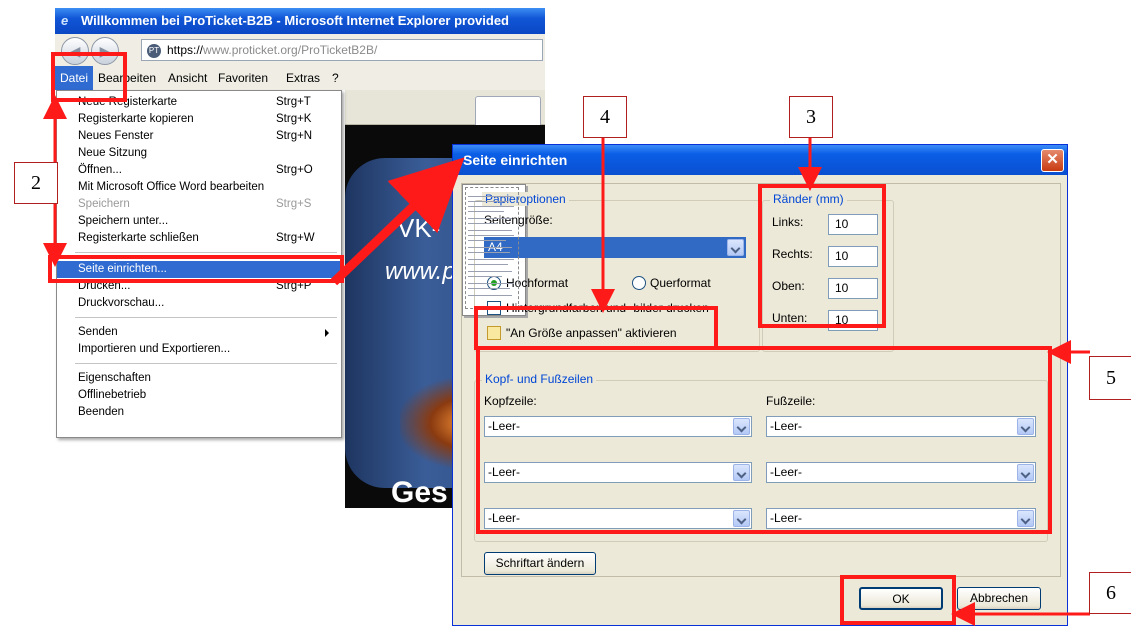 Image resolution: width=1131 pixels, height=626 pixels. What do you see at coordinates (397, 221) in the screenshot?
I see `arrow-menu-to-dialog` at bounding box center [397, 221].